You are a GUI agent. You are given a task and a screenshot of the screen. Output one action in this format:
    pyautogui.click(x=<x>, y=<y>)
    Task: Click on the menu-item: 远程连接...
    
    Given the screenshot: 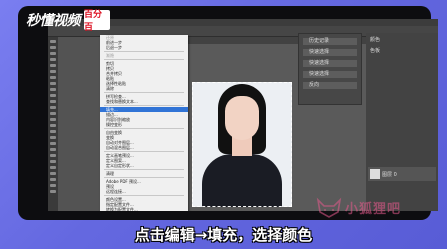 What is the action you would take?
    pyautogui.click(x=144, y=191)
    